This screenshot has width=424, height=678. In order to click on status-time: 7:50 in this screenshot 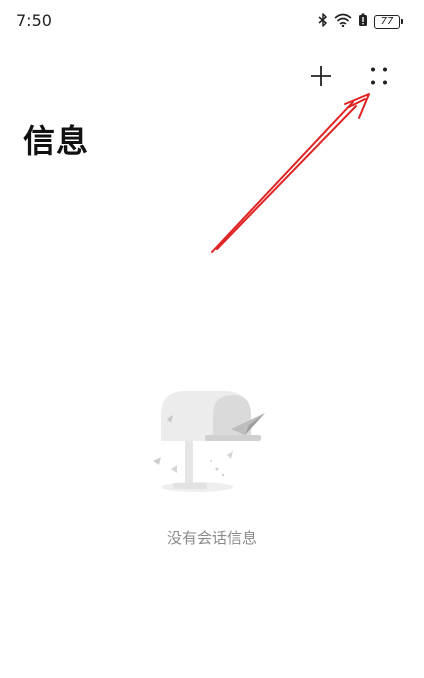, I will do `click(34, 20)`.